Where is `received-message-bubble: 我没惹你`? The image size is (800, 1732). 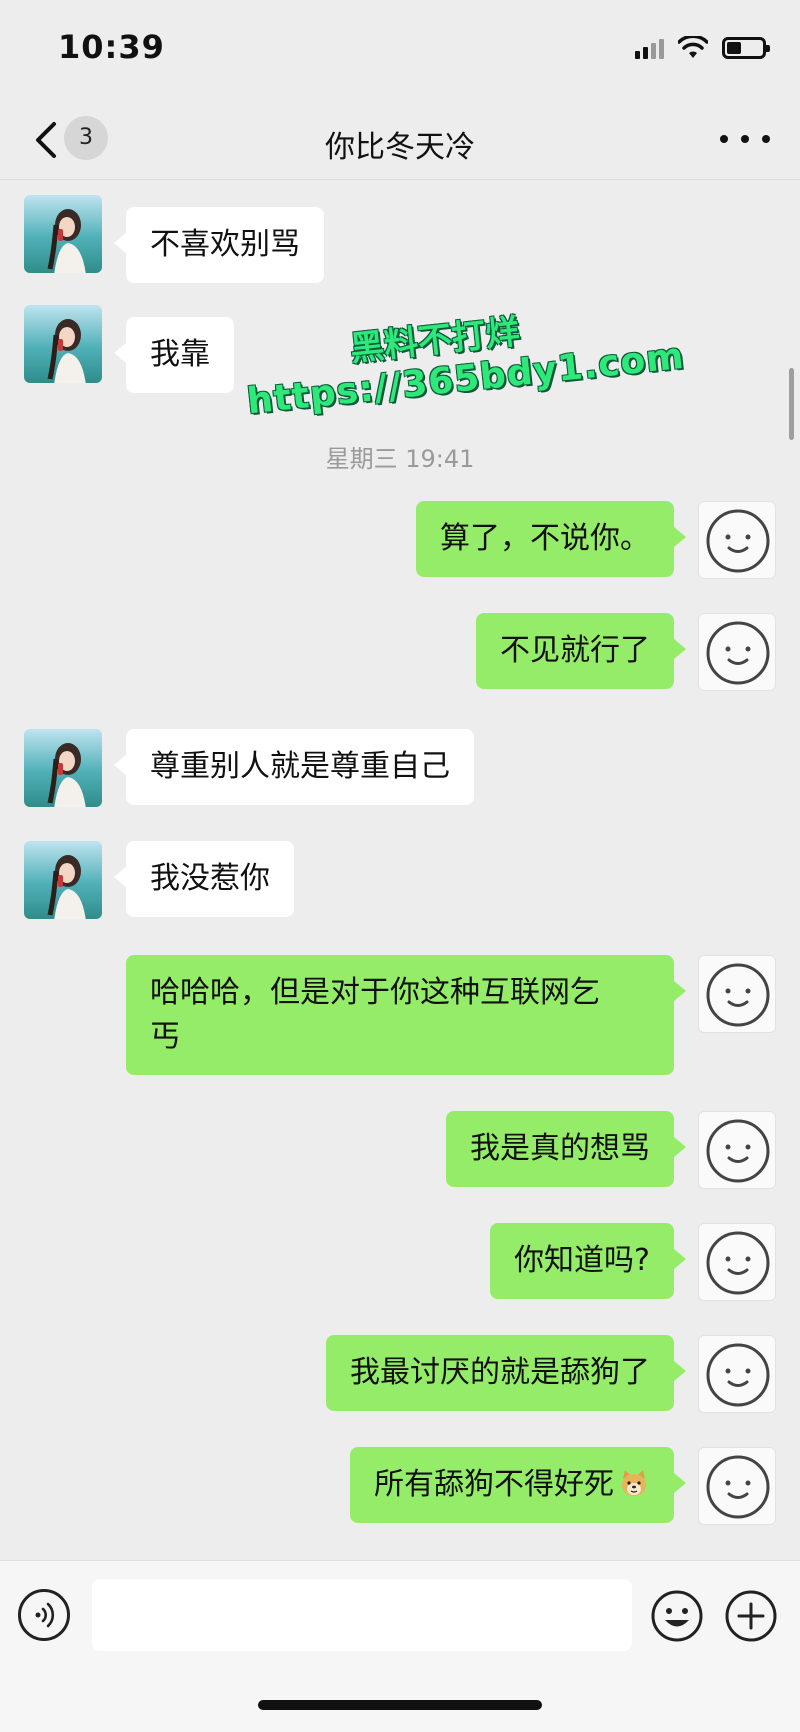 received-message-bubble: 我没惹你 is located at coordinates (204, 879).